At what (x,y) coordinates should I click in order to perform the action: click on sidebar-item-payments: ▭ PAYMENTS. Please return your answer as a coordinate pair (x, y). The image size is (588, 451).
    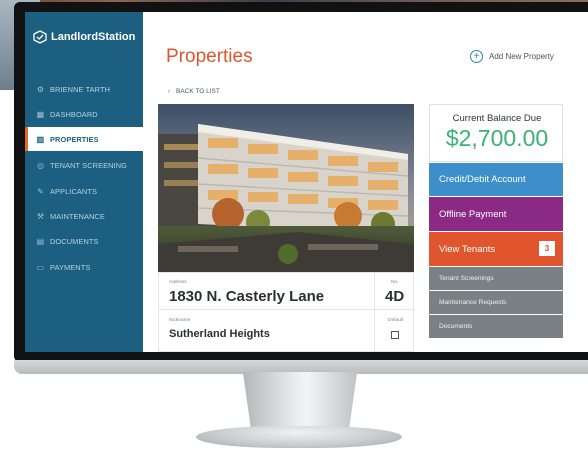
    Looking at the image, I should click on (84, 267).